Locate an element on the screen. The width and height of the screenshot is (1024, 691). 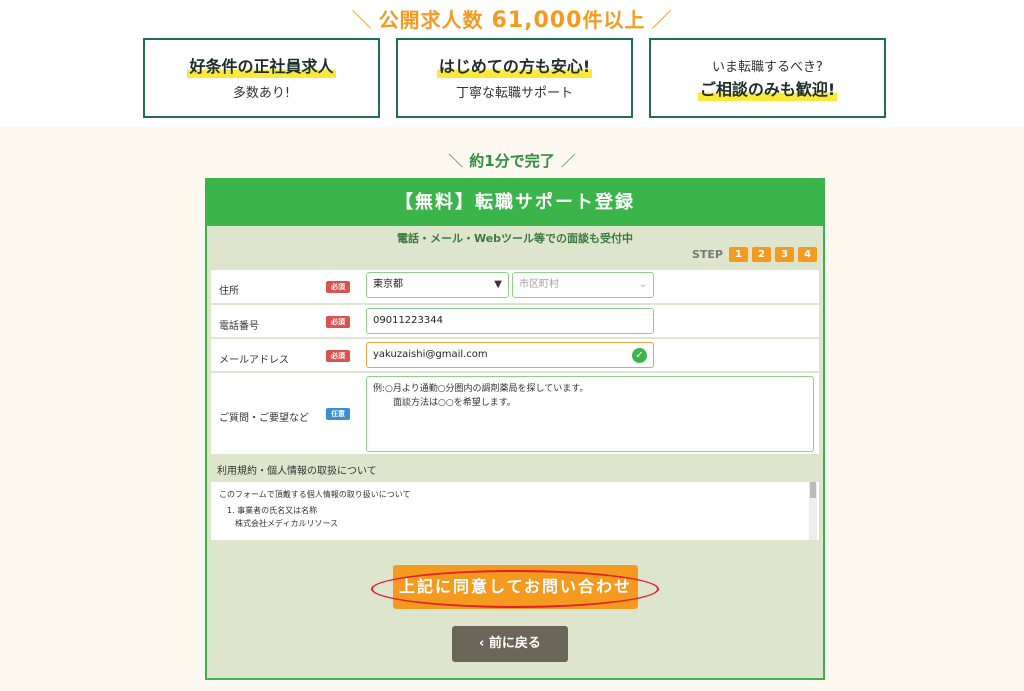
prefecture-value: 東京都 is located at coordinates (388, 284).